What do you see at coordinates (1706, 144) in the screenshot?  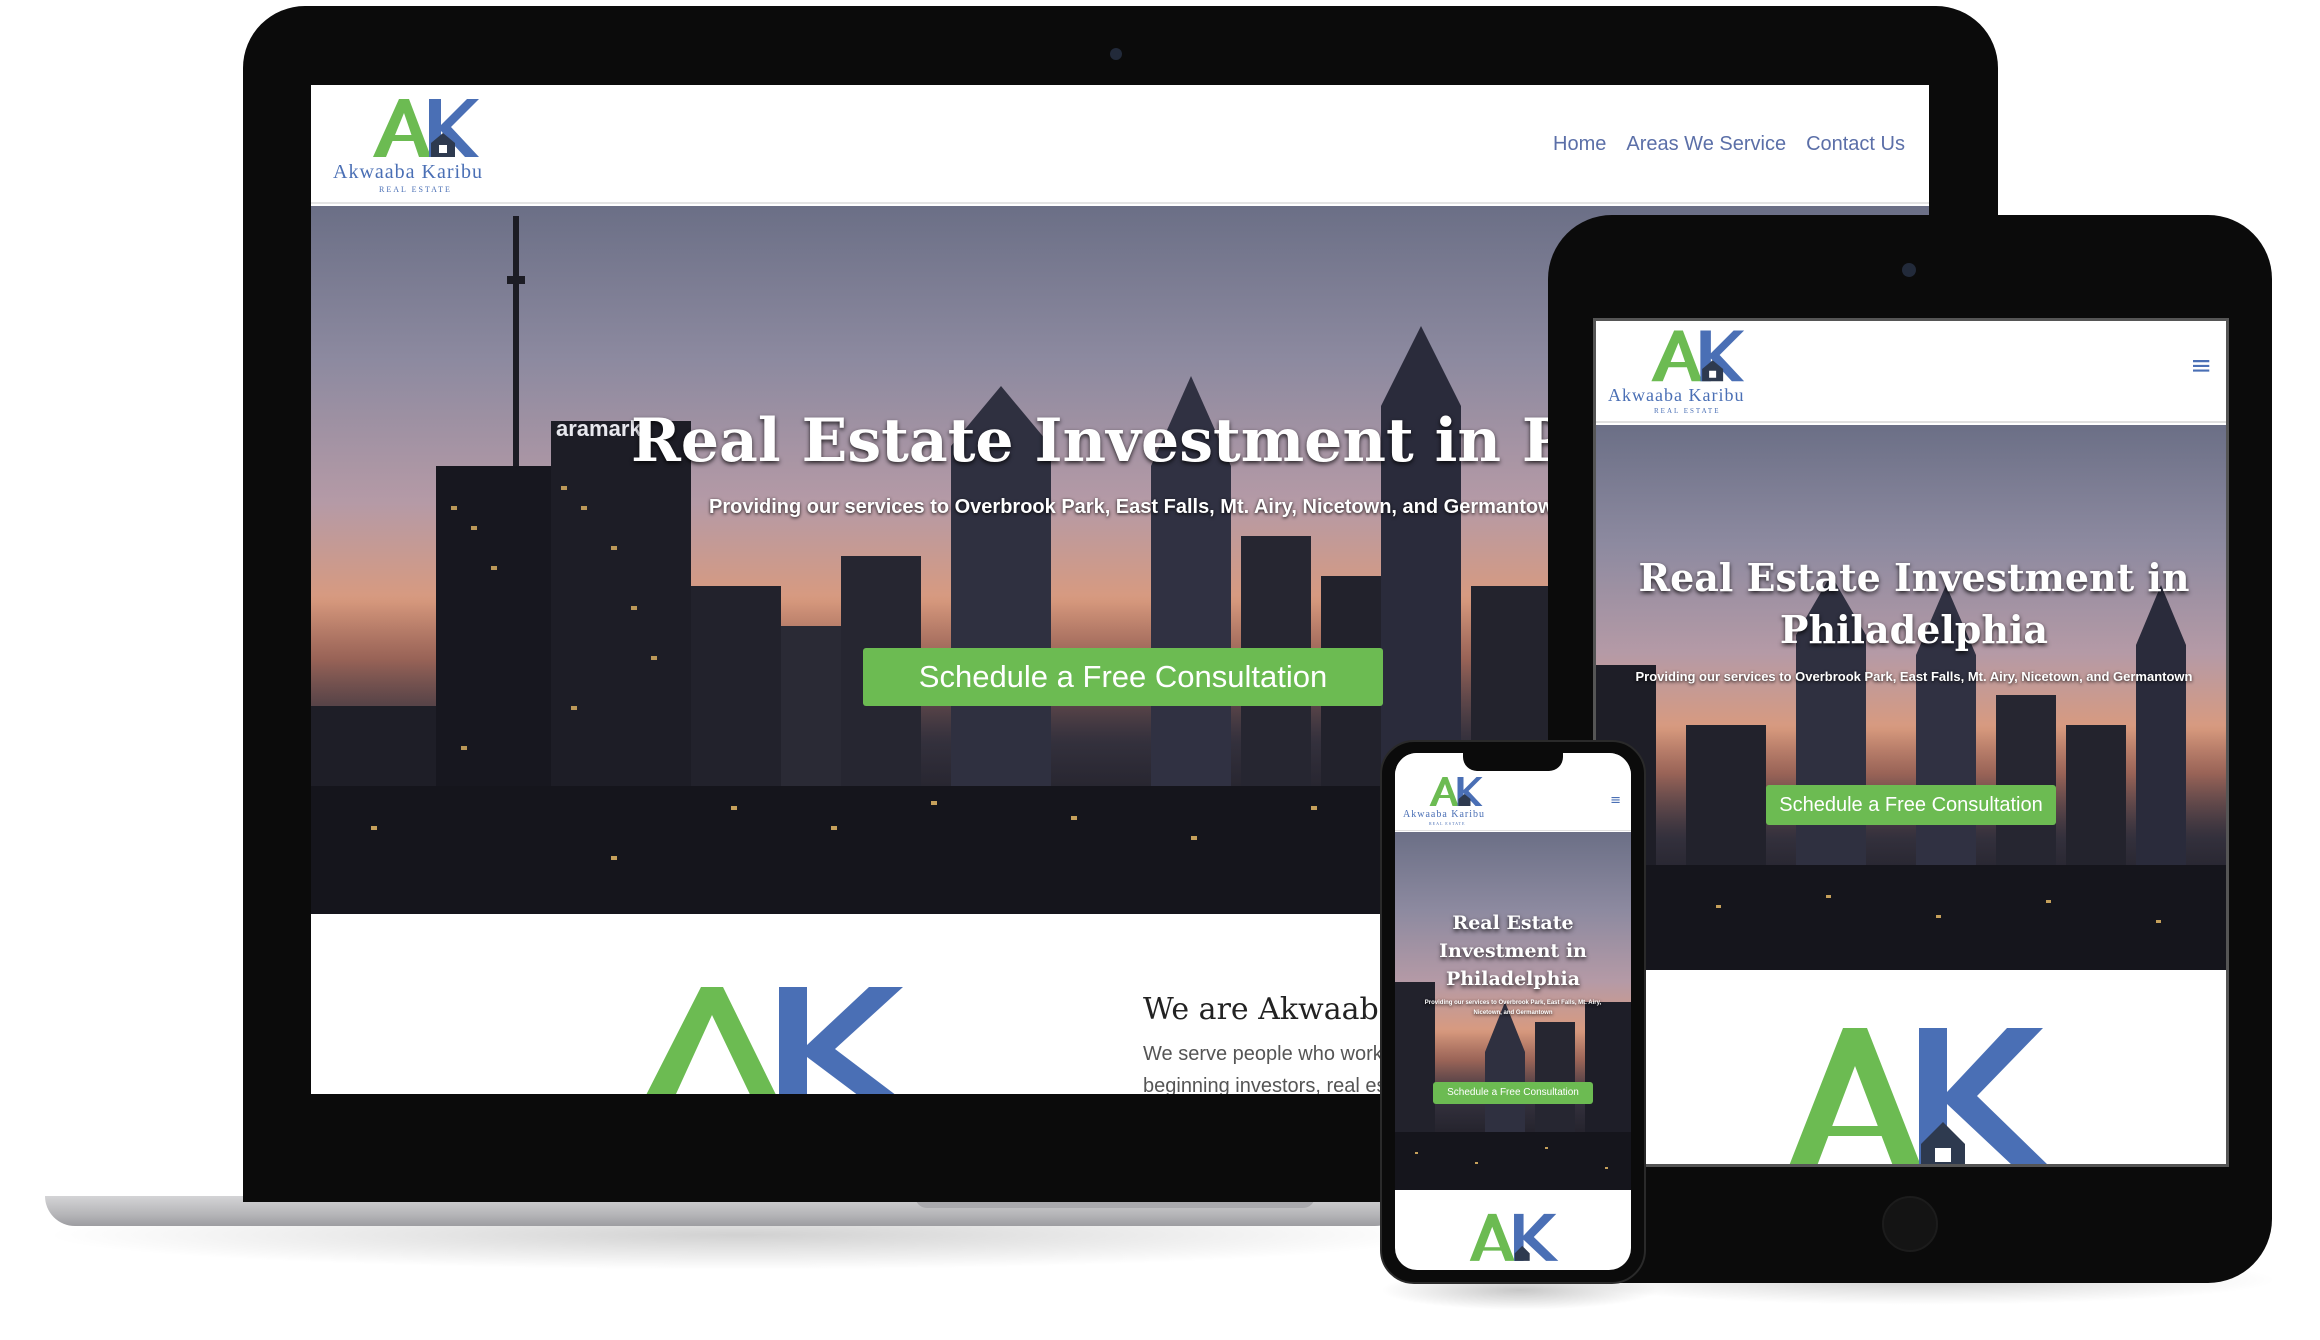 I see `nav-areas-we-service: Areas We Service` at bounding box center [1706, 144].